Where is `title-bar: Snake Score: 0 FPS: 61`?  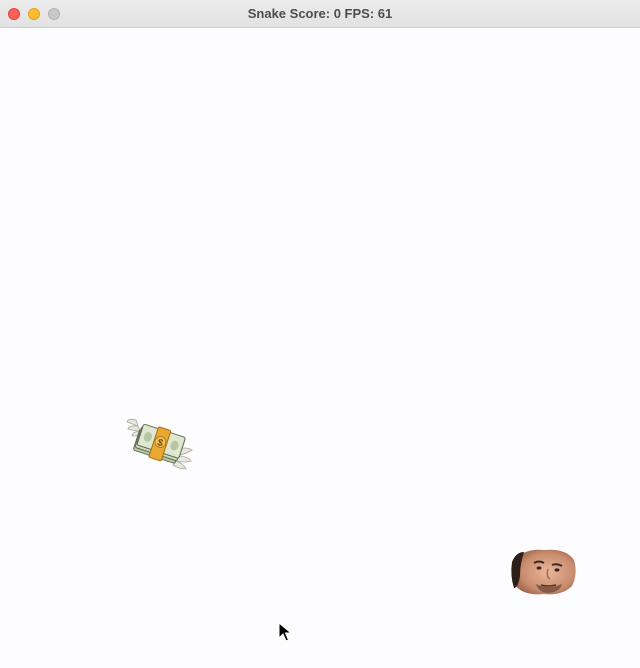 title-bar: Snake Score: 0 FPS: 61 is located at coordinates (320, 14).